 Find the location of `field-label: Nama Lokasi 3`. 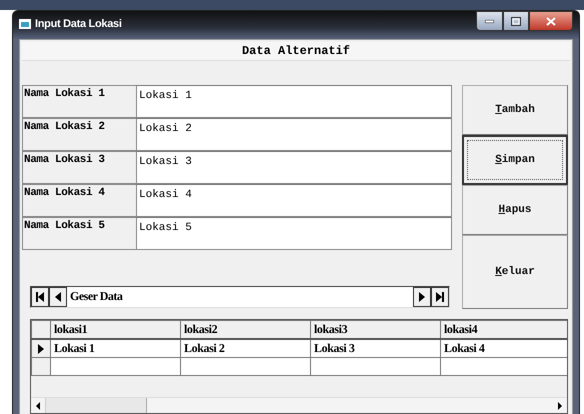

field-label: Nama Lokasi 3 is located at coordinates (79, 167).